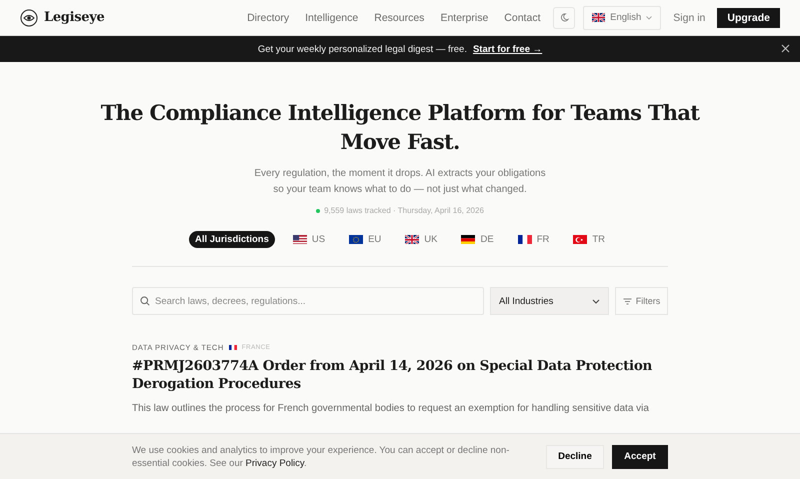  What do you see at coordinates (640, 456) in the screenshot?
I see `accept-button: Accept` at bounding box center [640, 456].